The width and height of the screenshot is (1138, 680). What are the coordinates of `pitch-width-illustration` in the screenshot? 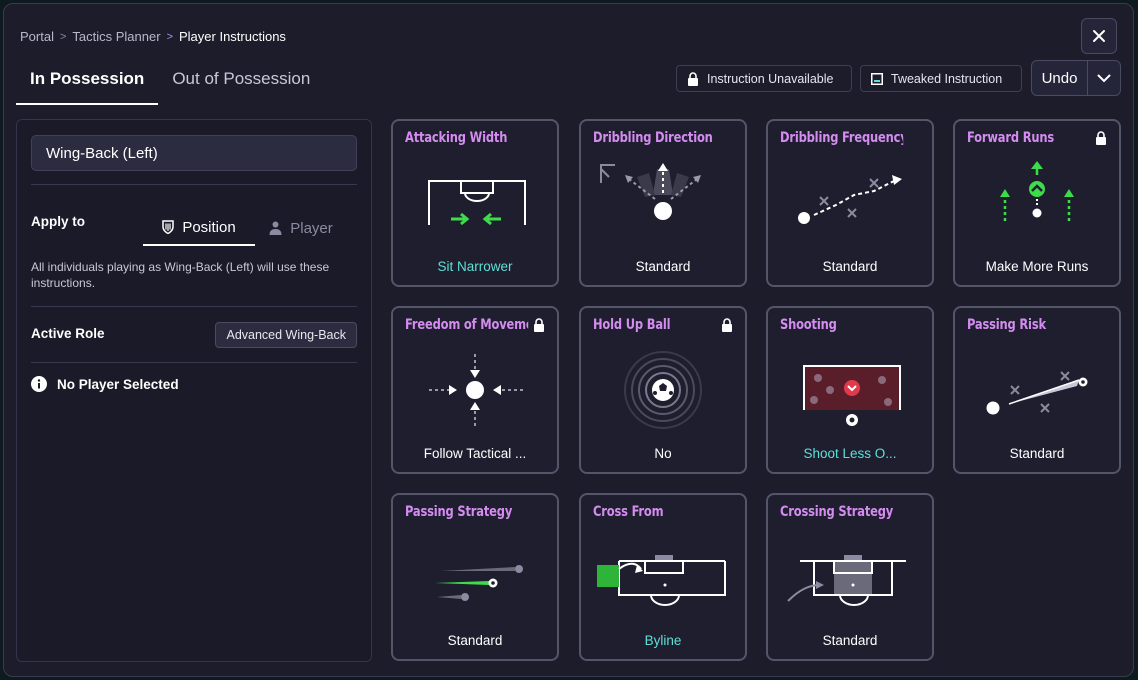 It's located at (477, 203).